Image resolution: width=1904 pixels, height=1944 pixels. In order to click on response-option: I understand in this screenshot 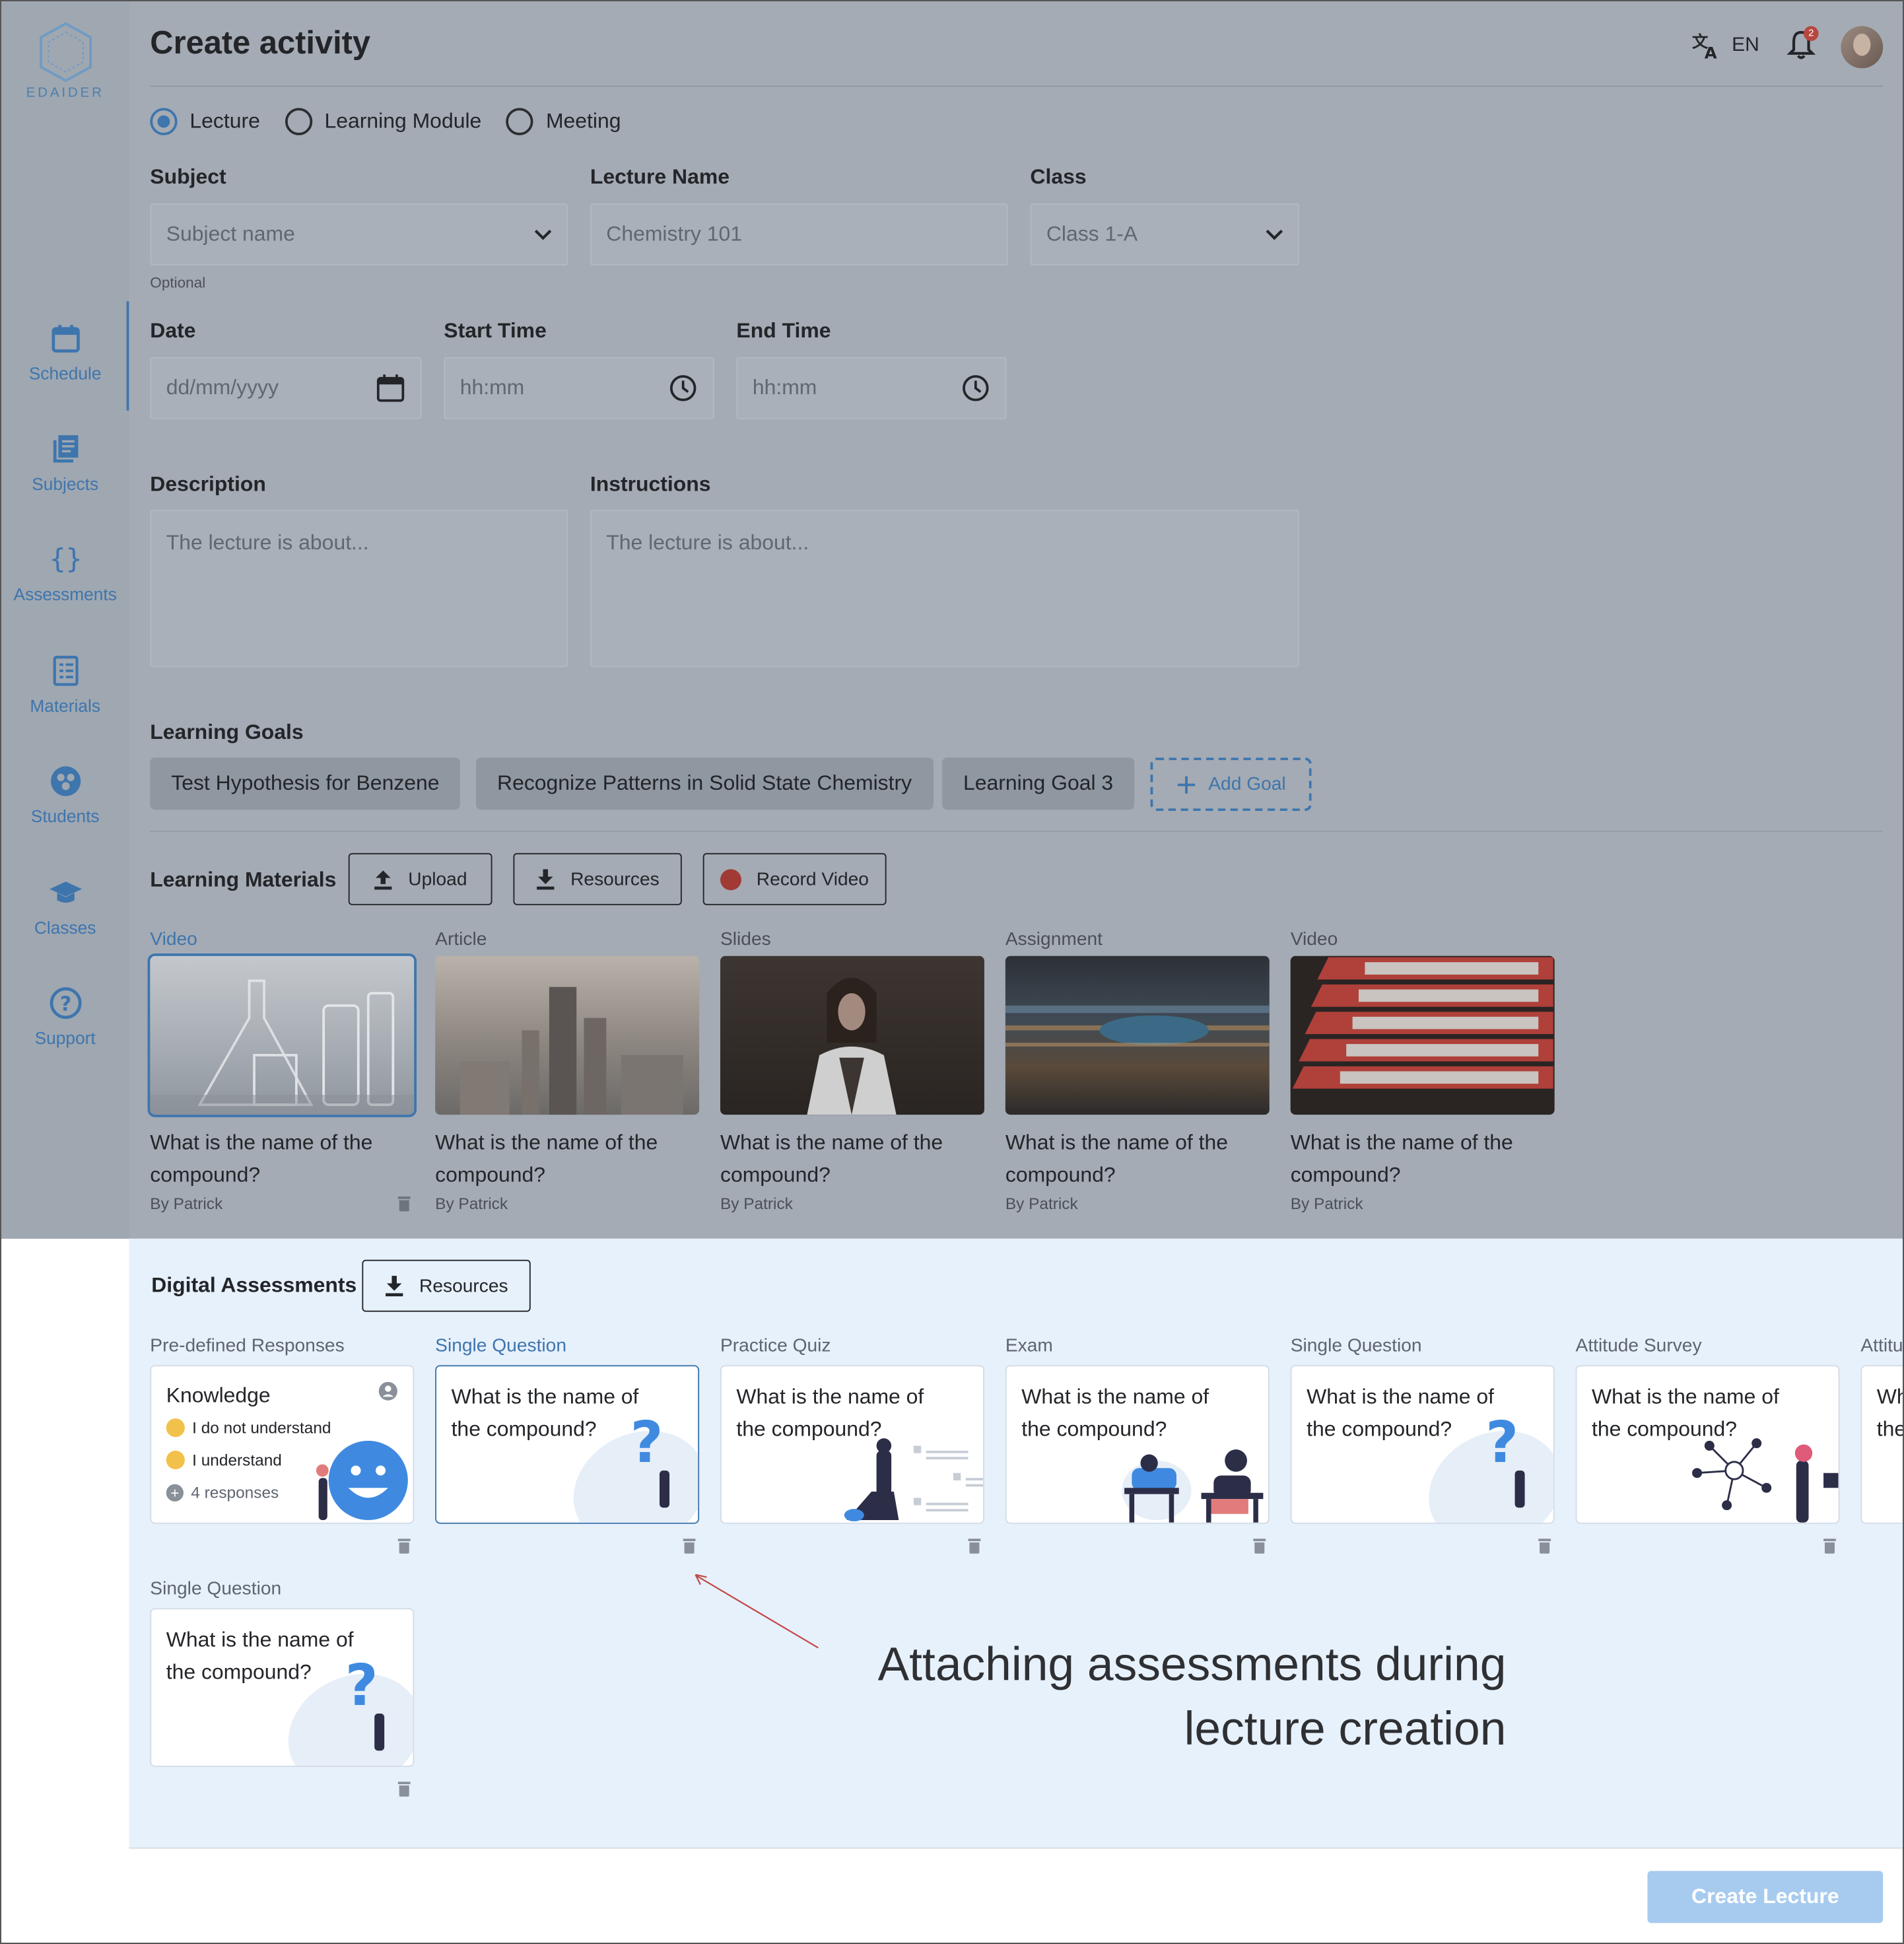, I will do `click(224, 1460)`.